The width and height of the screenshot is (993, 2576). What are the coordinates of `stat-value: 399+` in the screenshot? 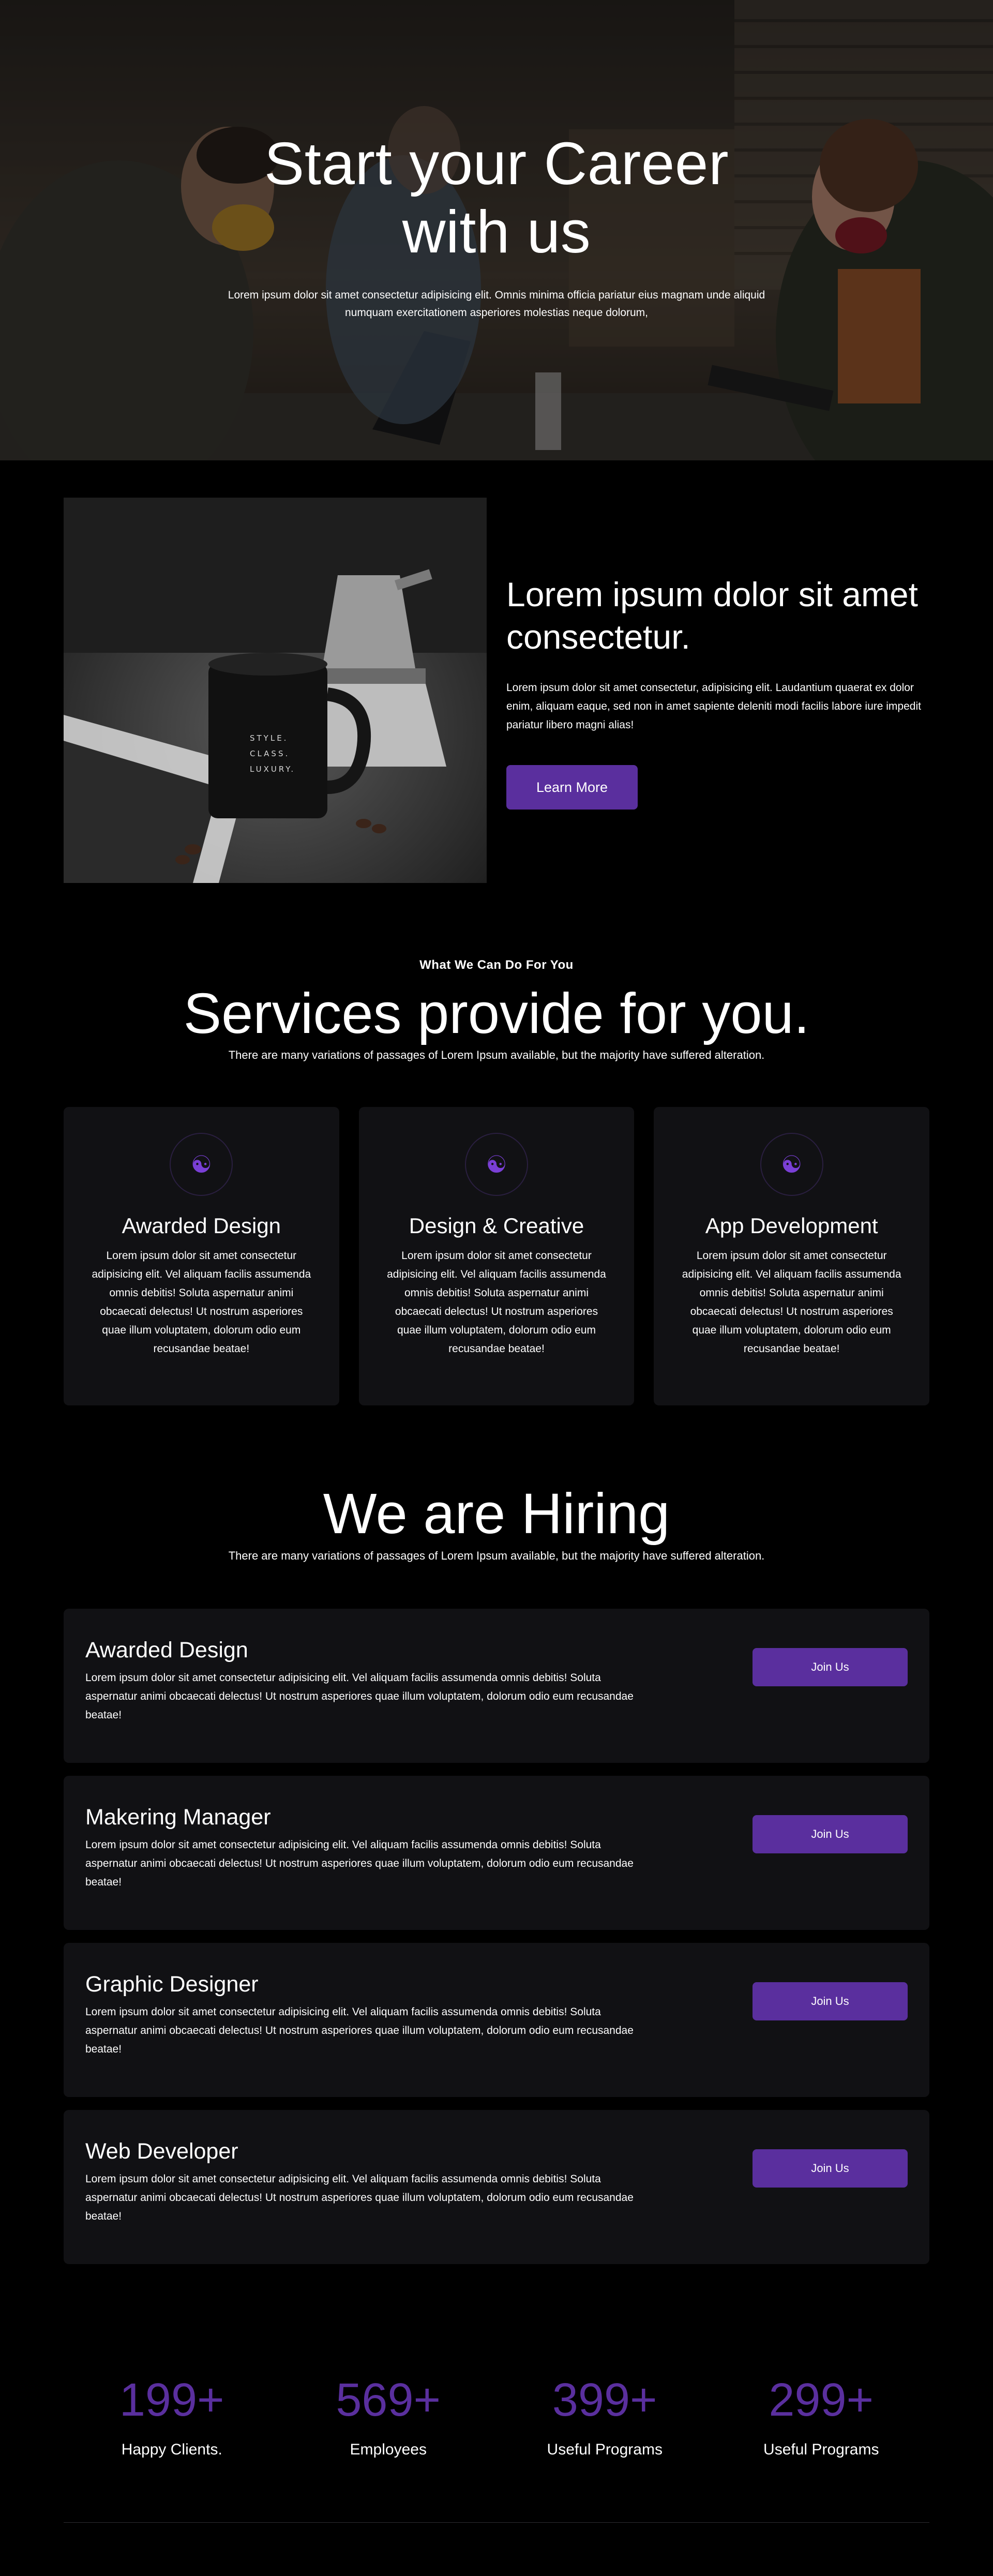 It's located at (604, 2400).